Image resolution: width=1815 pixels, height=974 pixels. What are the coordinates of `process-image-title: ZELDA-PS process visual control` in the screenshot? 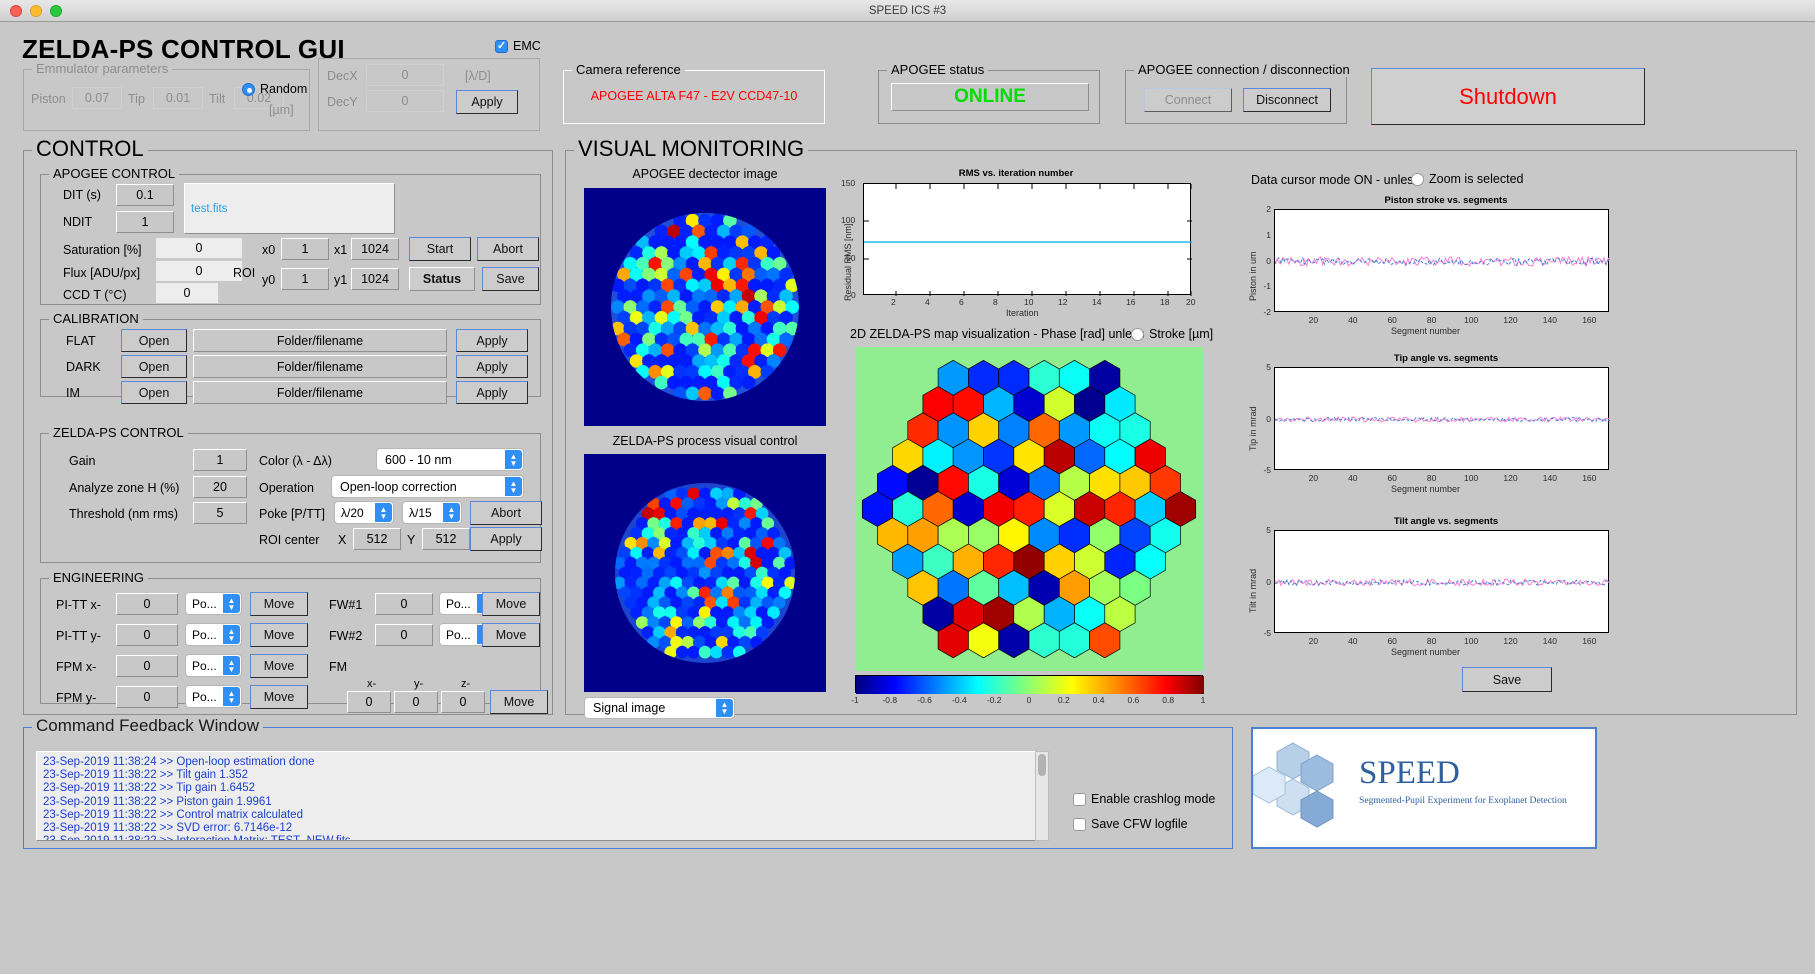 It's located at (705, 441).